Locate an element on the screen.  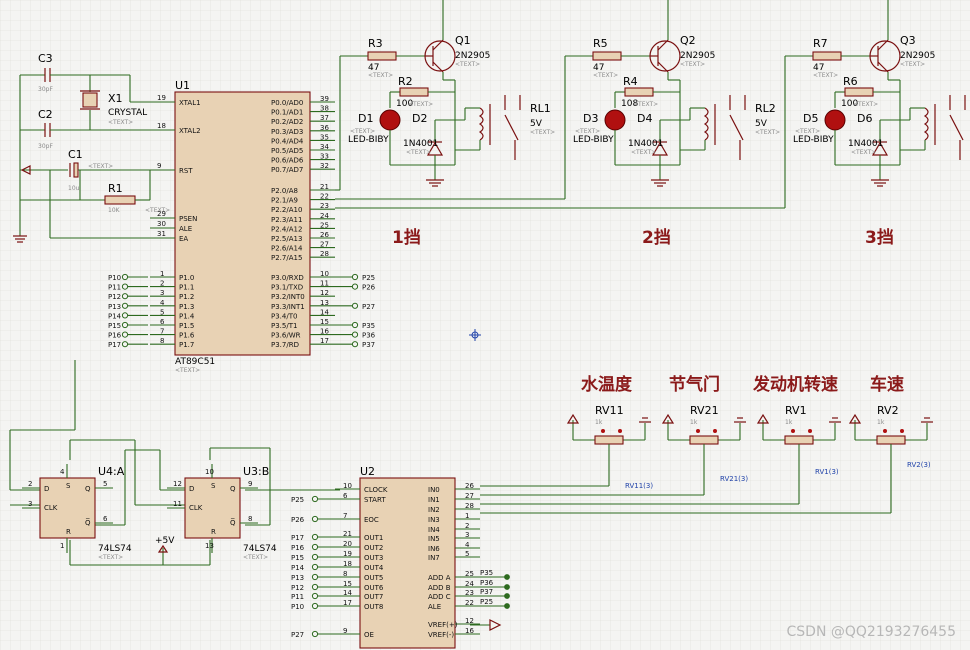
resistor-r7 is located at coordinates (827, 56).